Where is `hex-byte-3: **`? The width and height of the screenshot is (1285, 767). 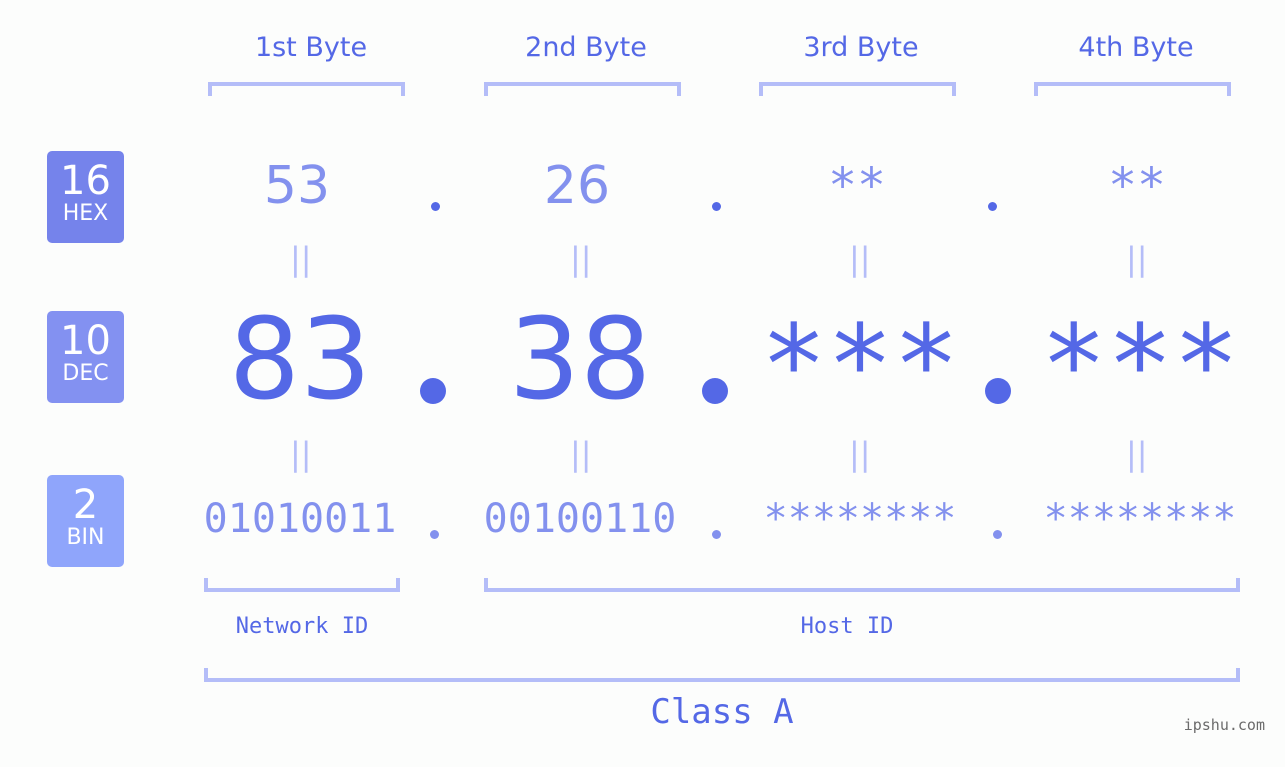
hex-byte-3: ** is located at coordinates (857, 186).